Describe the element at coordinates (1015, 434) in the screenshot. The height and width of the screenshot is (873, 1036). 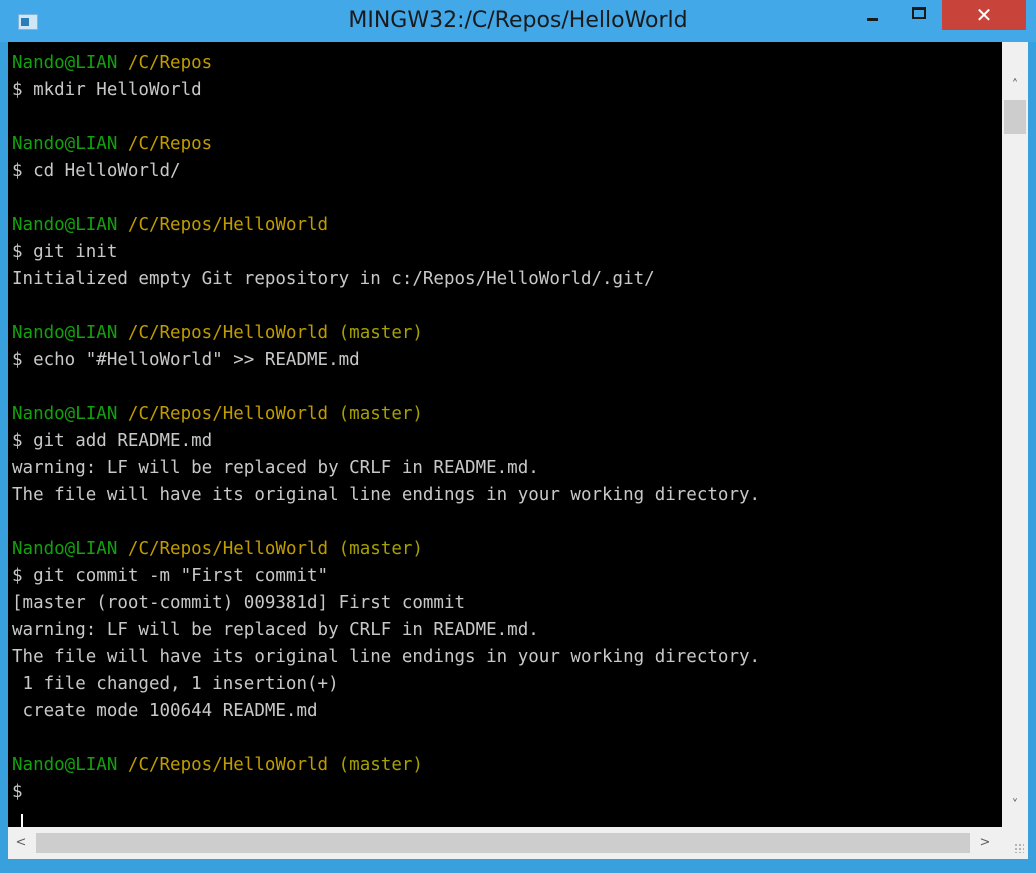
I see `vertical-scrollbar: ˄ ˅` at that location.